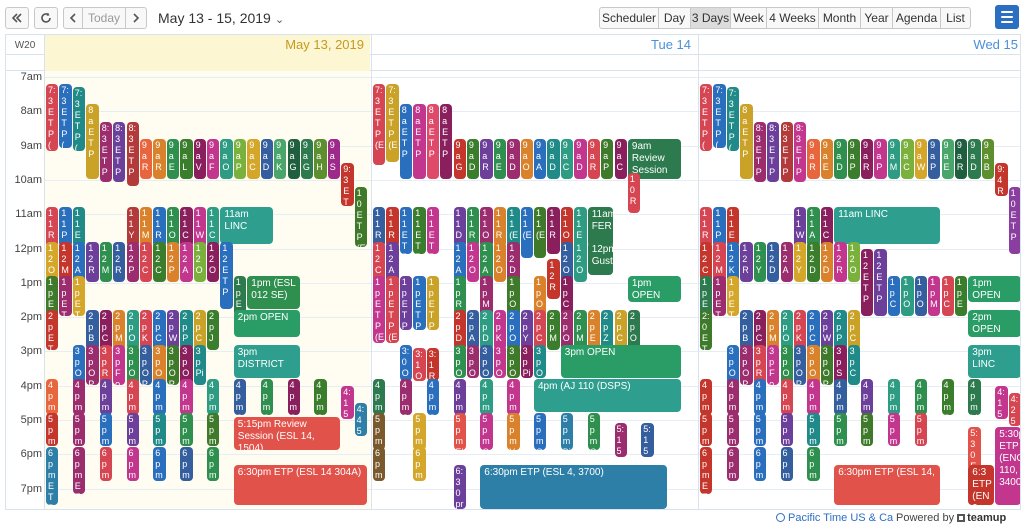  Describe the element at coordinates (247, 225) in the screenshot. I see `calendar-event: 11am LINC` at that location.